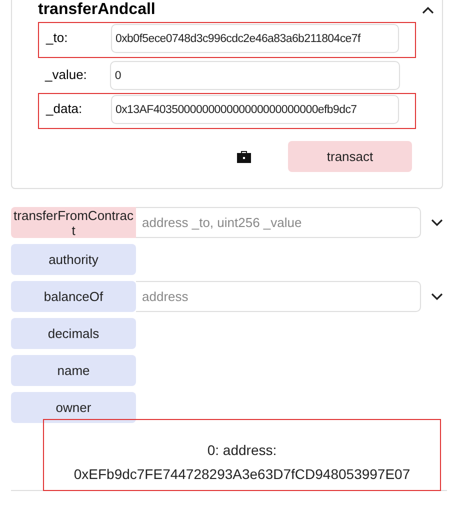 Image resolution: width=455 pixels, height=507 pixels. I want to click on briefcase-icon, so click(244, 157).